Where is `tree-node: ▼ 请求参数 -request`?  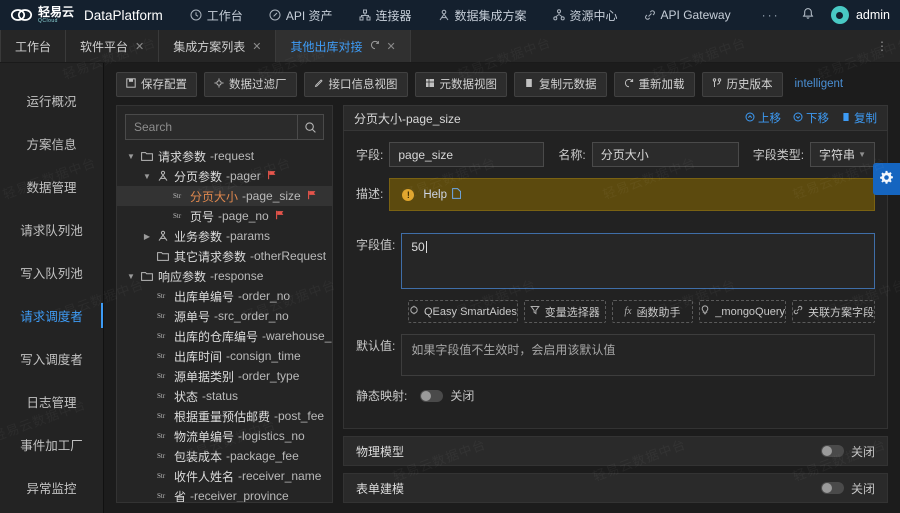 tree-node: ▼ 请求参数 -request is located at coordinates (224, 156).